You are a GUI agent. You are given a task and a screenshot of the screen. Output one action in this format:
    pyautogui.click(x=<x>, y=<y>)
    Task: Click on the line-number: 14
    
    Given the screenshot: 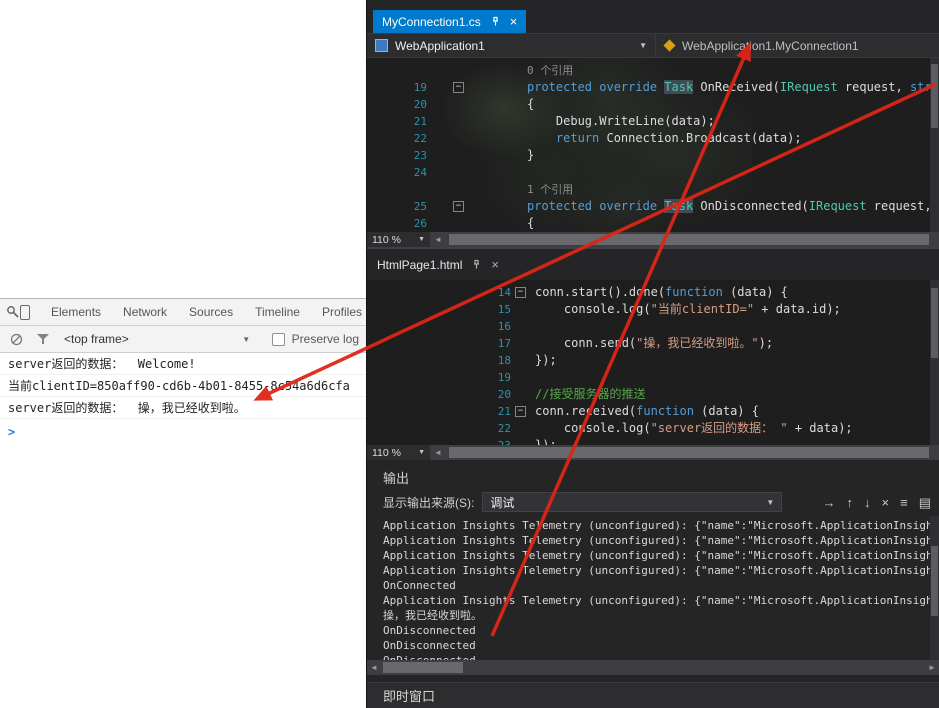 What is the action you would take?
    pyautogui.click(x=504, y=292)
    